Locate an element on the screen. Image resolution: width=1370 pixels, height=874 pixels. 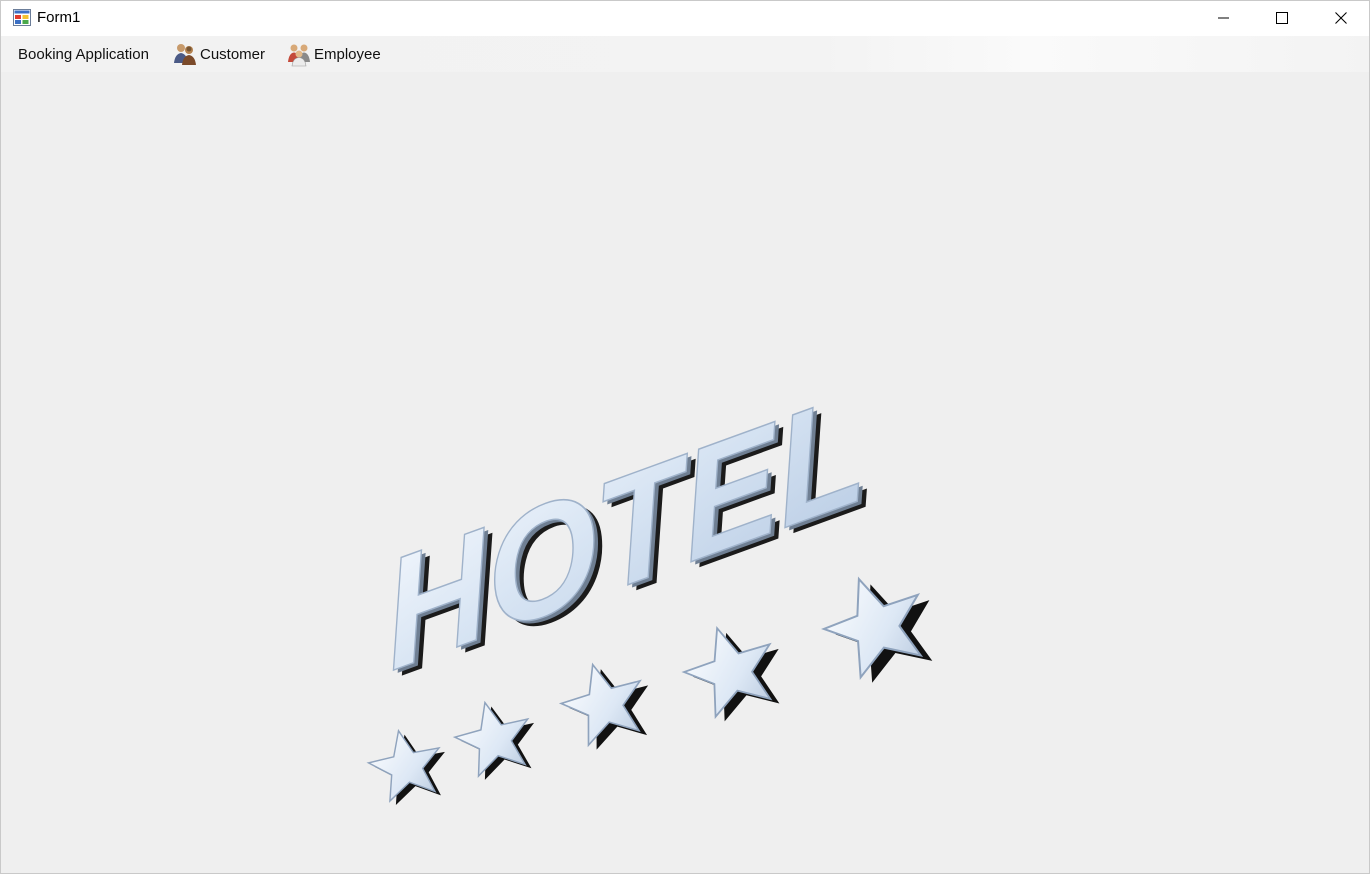
hotel-word: HOTEL HOTEL HOTEL is located at coordinates (628, 540).